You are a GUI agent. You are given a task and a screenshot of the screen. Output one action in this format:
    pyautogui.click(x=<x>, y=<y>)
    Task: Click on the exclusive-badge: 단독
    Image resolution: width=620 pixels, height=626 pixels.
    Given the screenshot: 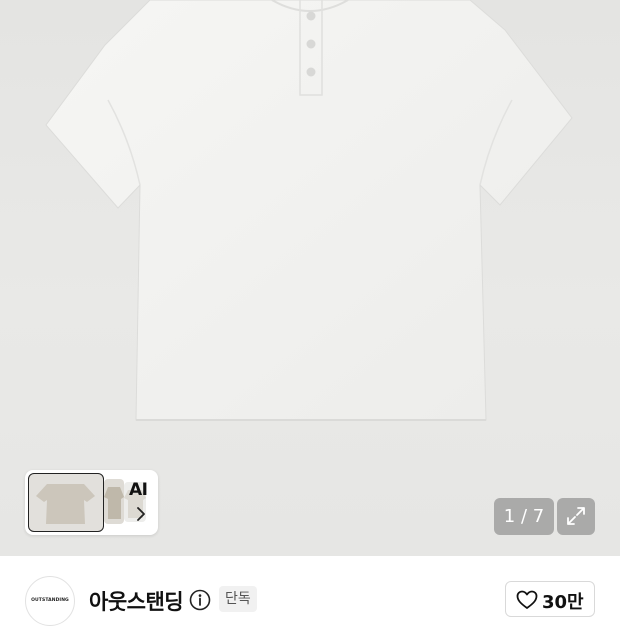 What is the action you would take?
    pyautogui.click(x=238, y=599)
    